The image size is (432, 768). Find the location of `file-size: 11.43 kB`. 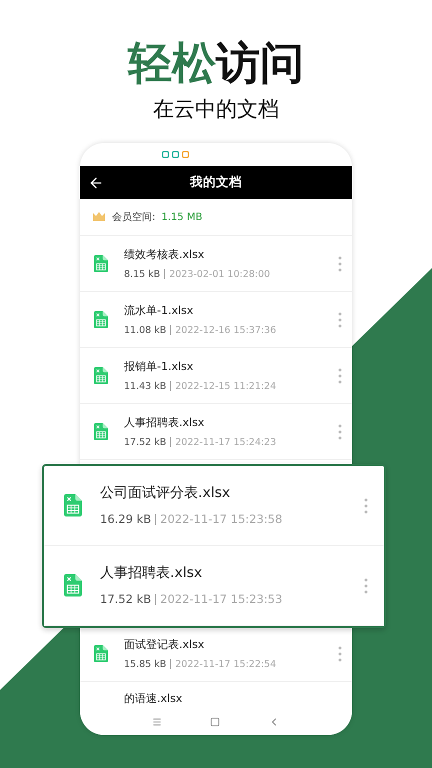

file-size: 11.43 kB is located at coordinates (145, 386).